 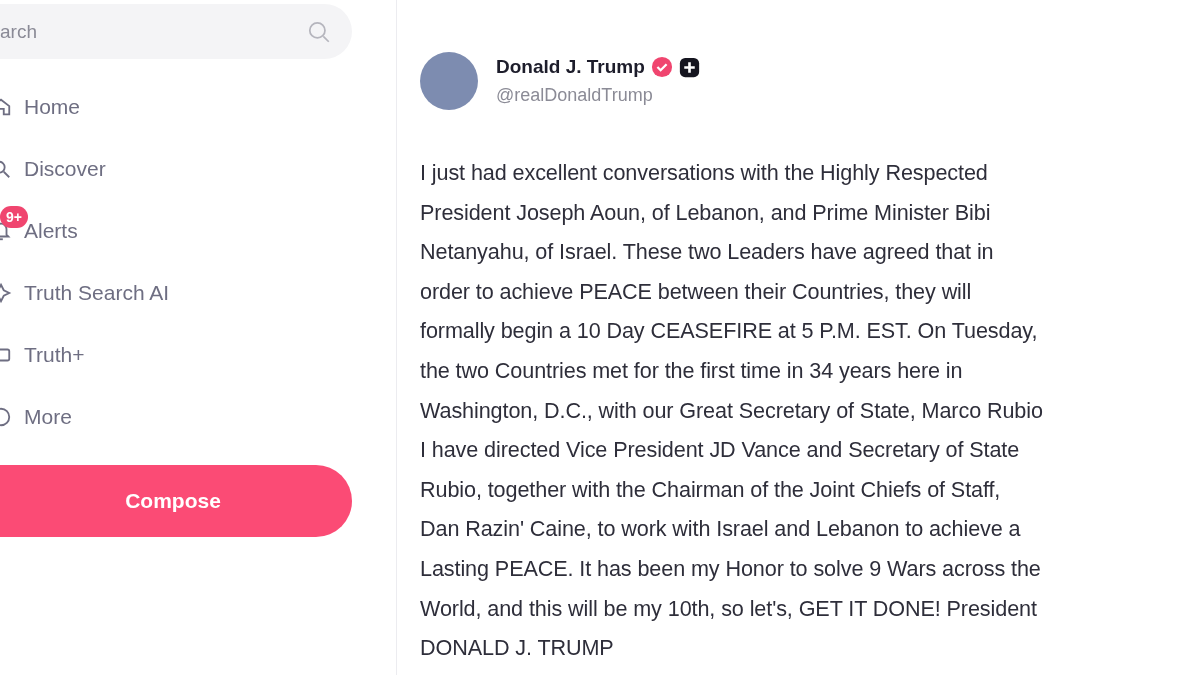 What do you see at coordinates (319, 32) in the screenshot?
I see `search-icon` at bounding box center [319, 32].